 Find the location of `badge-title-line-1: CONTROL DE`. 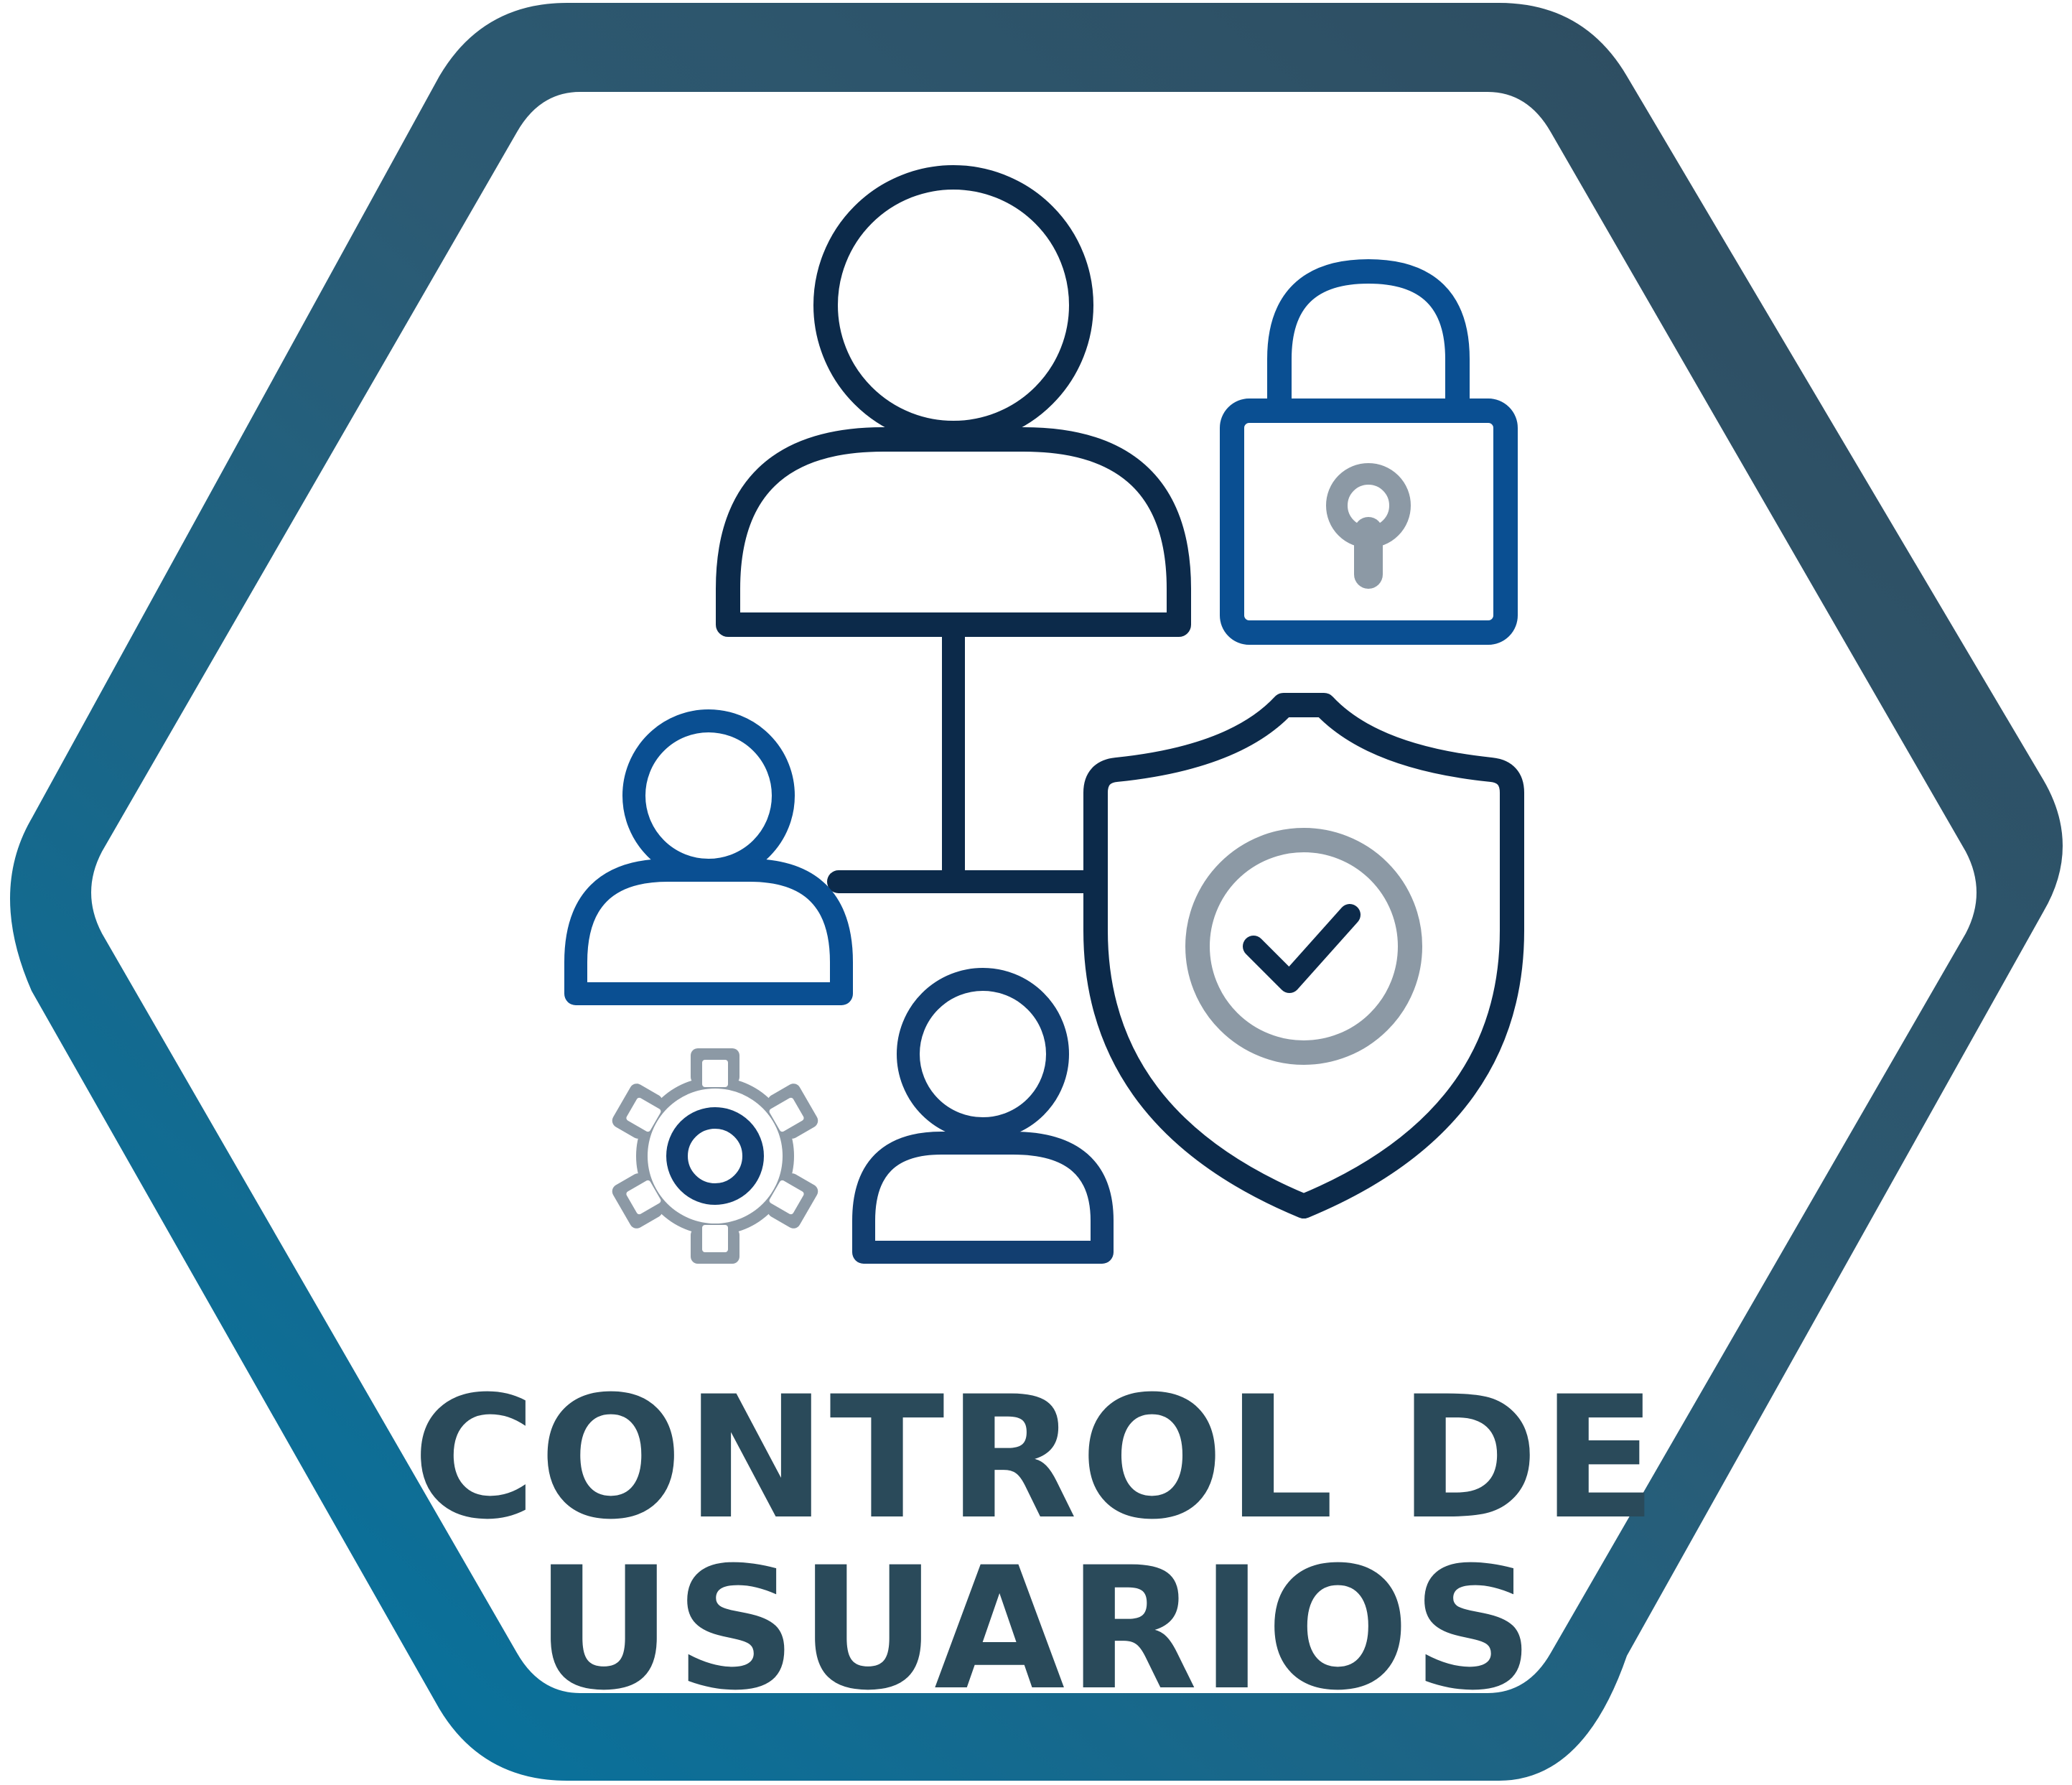

badge-title-line-1: CONTROL DE is located at coordinates (1035, 1459).